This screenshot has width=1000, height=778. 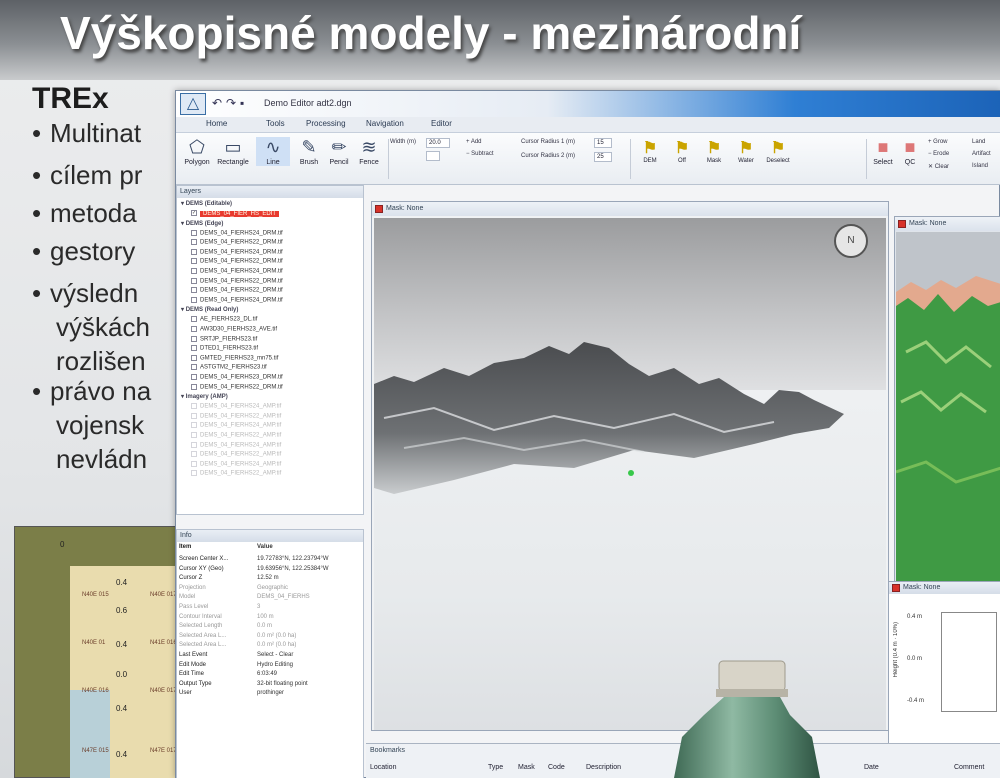 I want to click on app-logo-icon: △, so click(x=193, y=104).